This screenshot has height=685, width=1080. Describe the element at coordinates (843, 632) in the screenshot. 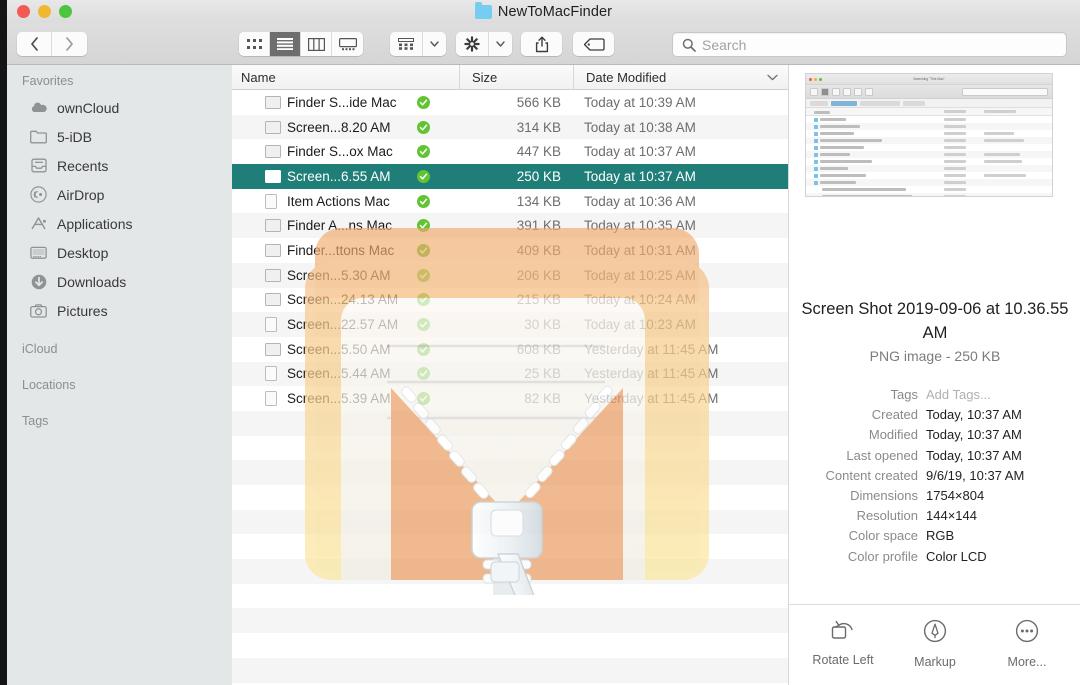

I see `rotate-left-icon` at that location.